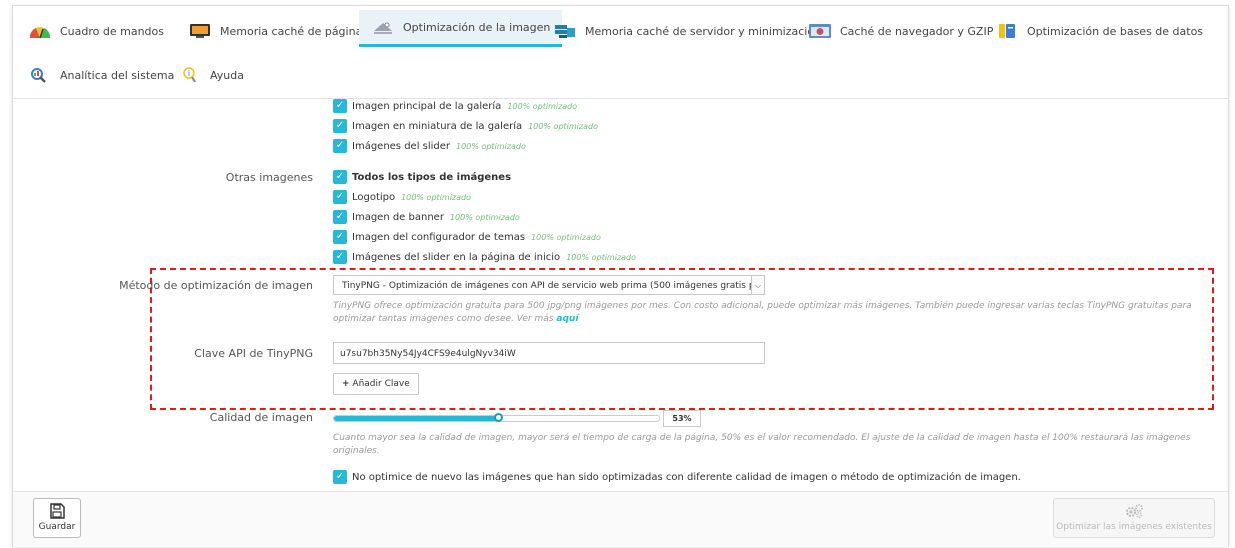 The width and height of the screenshot is (1235, 548). What do you see at coordinates (567, 319) in the screenshot?
I see `help-link: aquí` at bounding box center [567, 319].